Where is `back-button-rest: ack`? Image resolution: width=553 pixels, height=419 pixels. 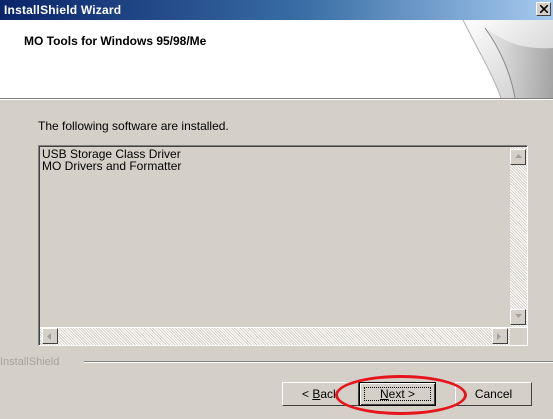
back-button-rest: ack is located at coordinates (330, 394).